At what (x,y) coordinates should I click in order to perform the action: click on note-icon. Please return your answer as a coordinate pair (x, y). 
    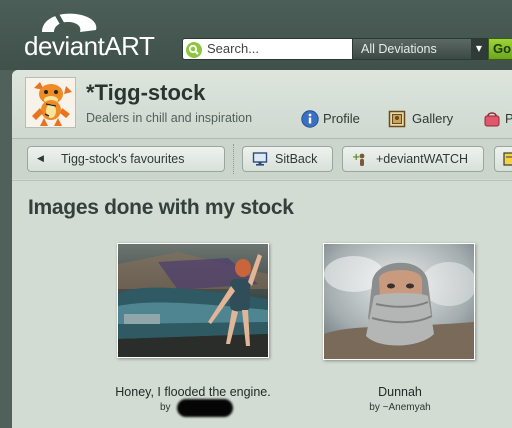
    Looking at the image, I should click on (507, 159).